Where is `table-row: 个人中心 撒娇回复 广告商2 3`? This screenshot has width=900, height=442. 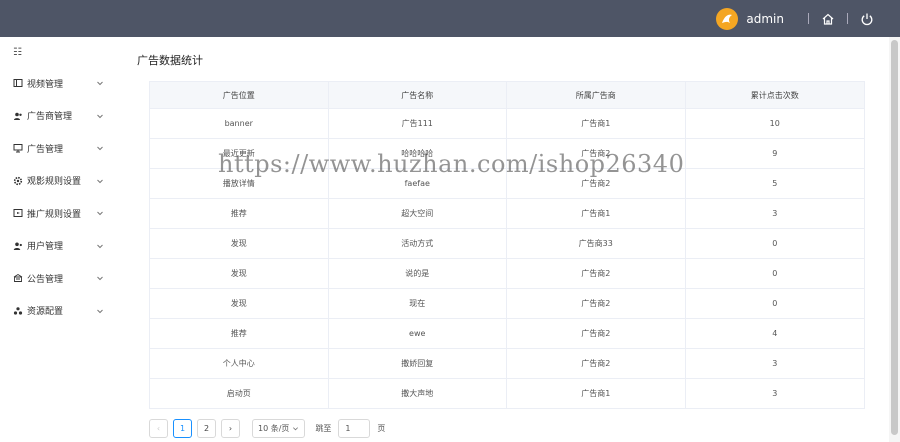 table-row: 个人中心 撒娇回复 广告商2 3 is located at coordinates (507, 363).